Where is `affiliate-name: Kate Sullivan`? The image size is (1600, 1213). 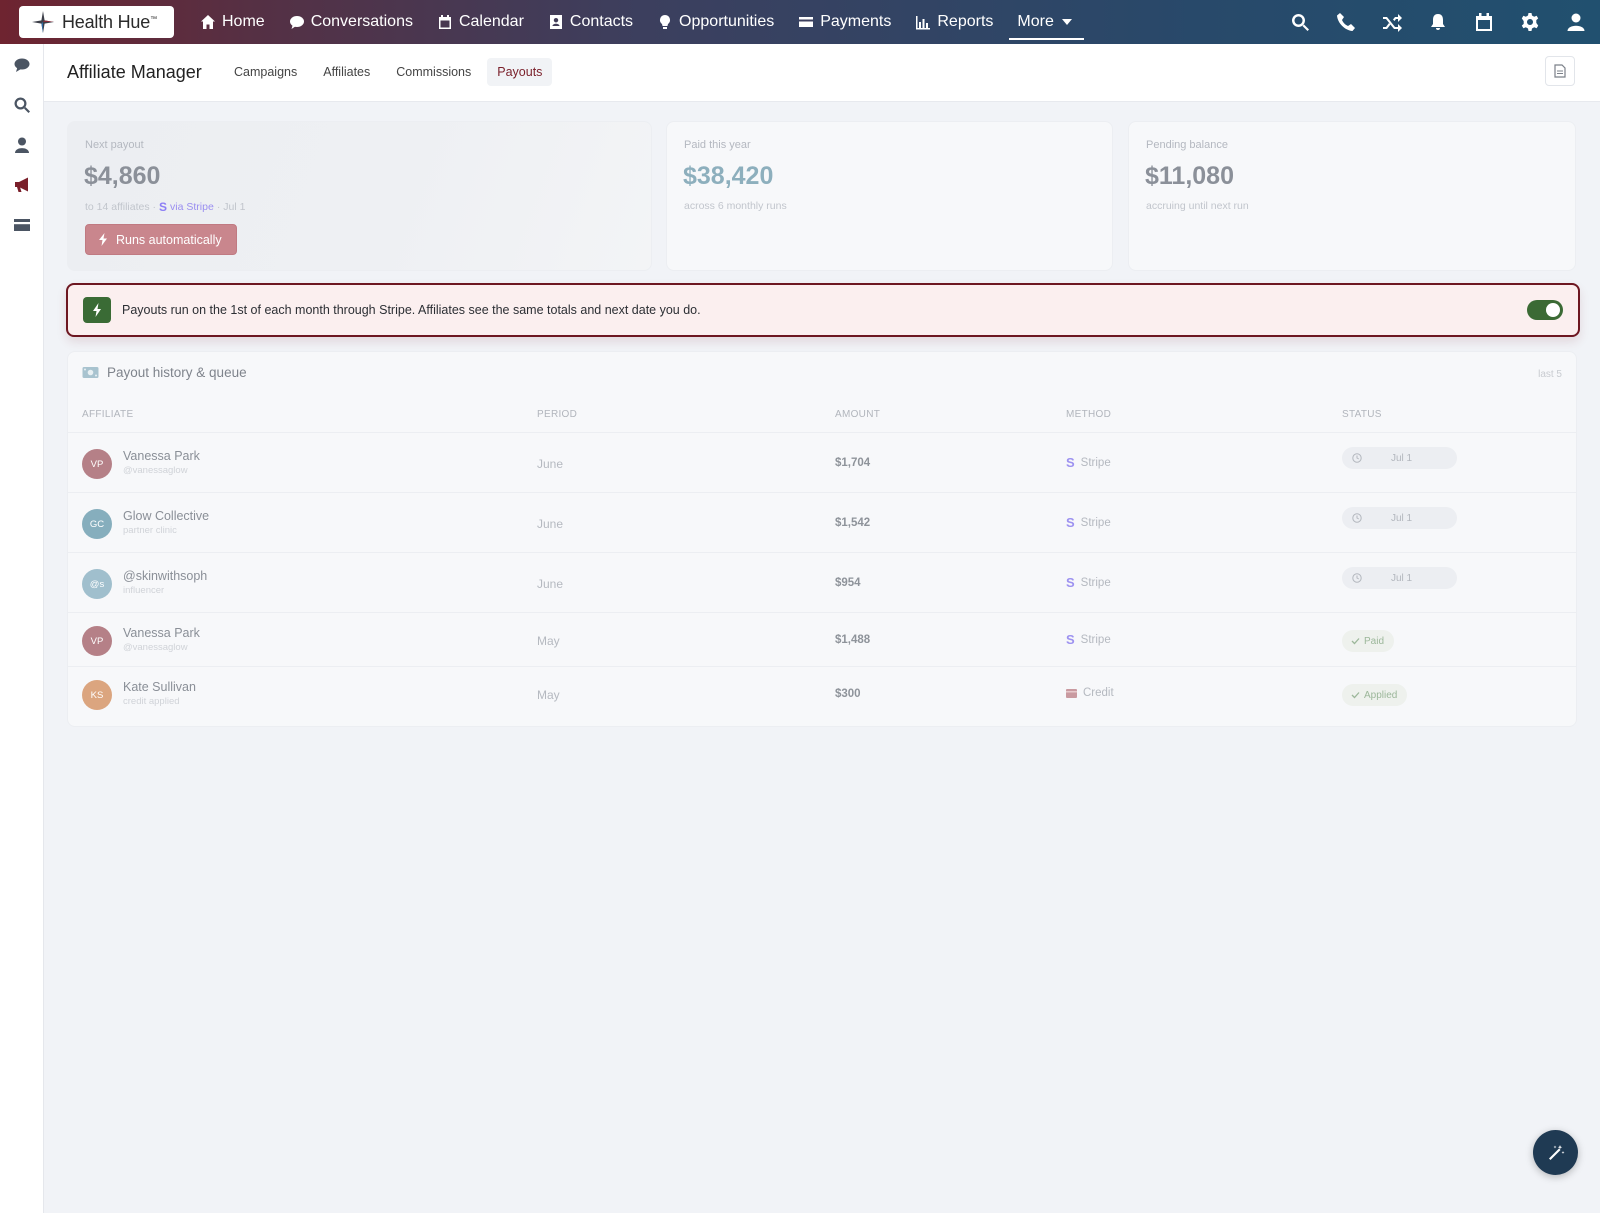
affiliate-name: Kate Sullivan is located at coordinates (159, 687).